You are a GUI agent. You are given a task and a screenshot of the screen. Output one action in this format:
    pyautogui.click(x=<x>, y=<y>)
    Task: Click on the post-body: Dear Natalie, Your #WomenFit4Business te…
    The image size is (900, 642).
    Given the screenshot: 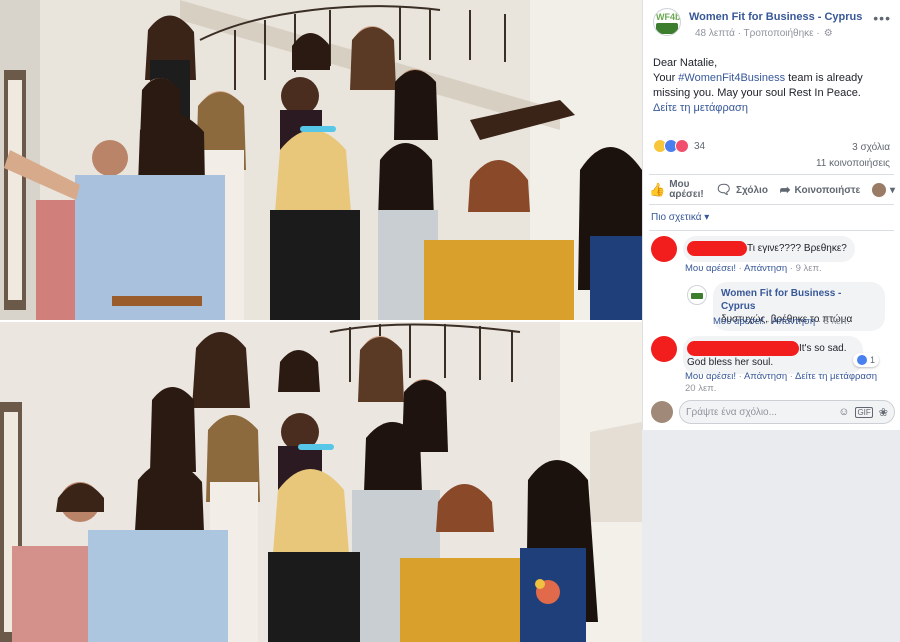 What is the action you would take?
    pyautogui.click(x=773, y=86)
    